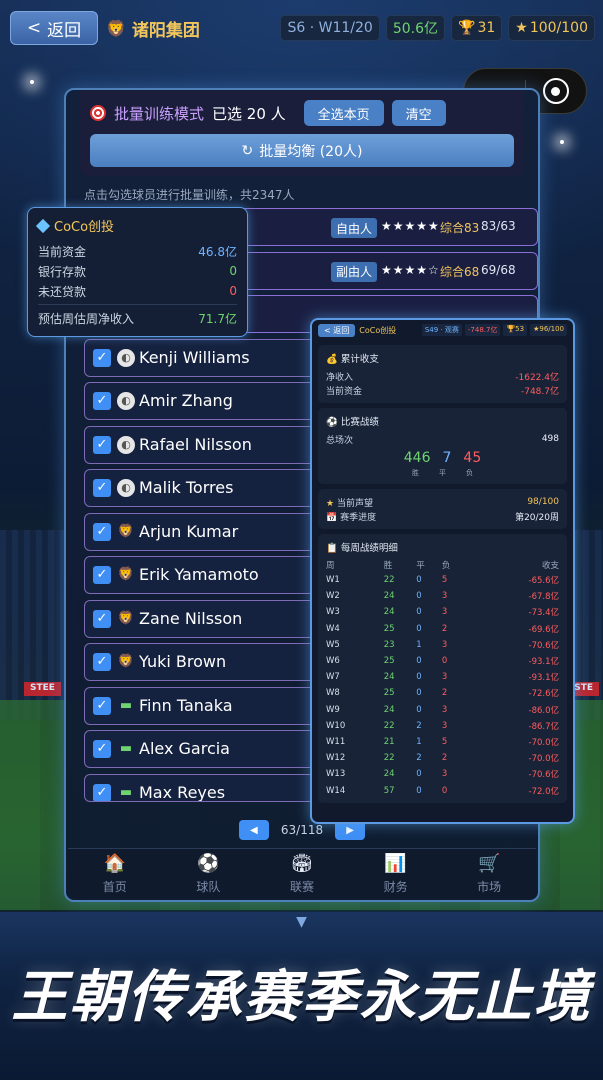 This screenshot has width=603, height=1080. Describe the element at coordinates (442, 791) in the screenshot. I see `table-row: W14 57 0 0 -72.0亿` at that location.